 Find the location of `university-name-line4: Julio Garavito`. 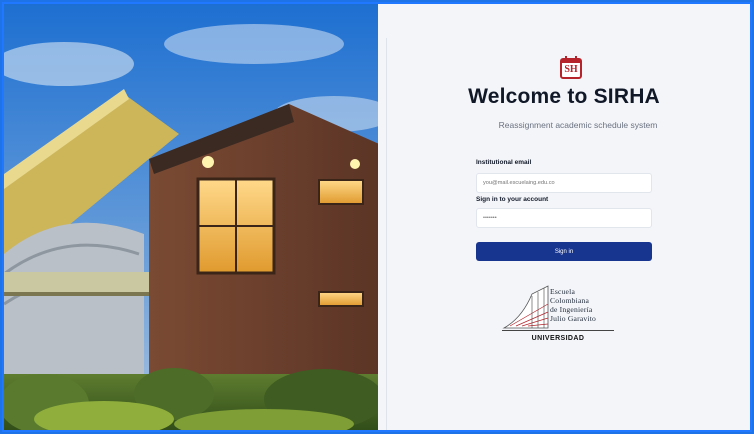

university-name-line4: Julio Garavito is located at coordinates (573, 318).